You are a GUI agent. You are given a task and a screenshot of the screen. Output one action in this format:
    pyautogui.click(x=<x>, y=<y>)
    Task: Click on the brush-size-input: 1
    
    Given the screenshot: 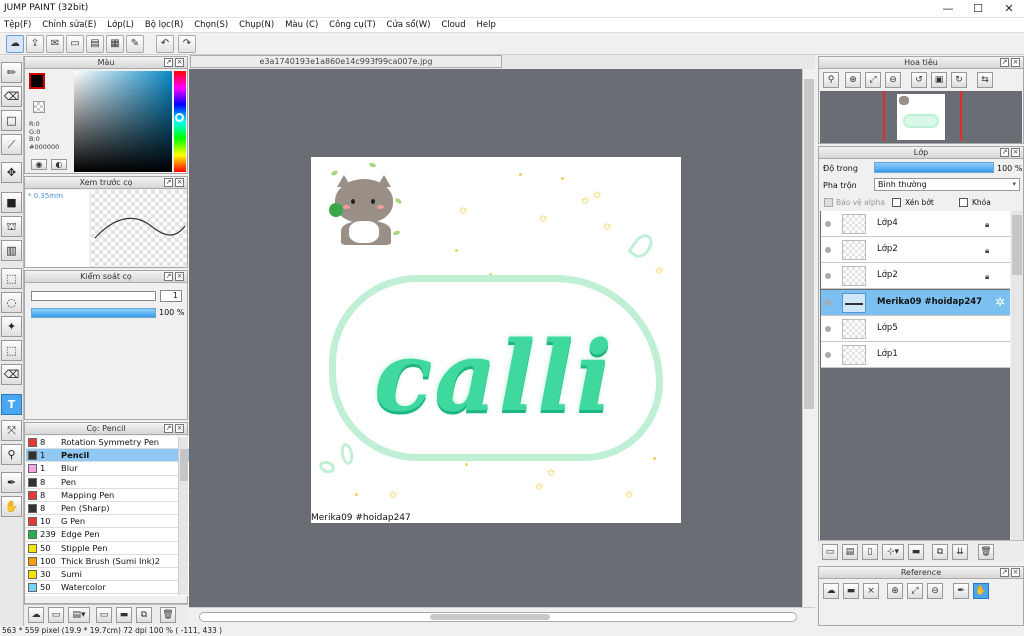 What is the action you would take?
    pyautogui.click(x=171, y=296)
    